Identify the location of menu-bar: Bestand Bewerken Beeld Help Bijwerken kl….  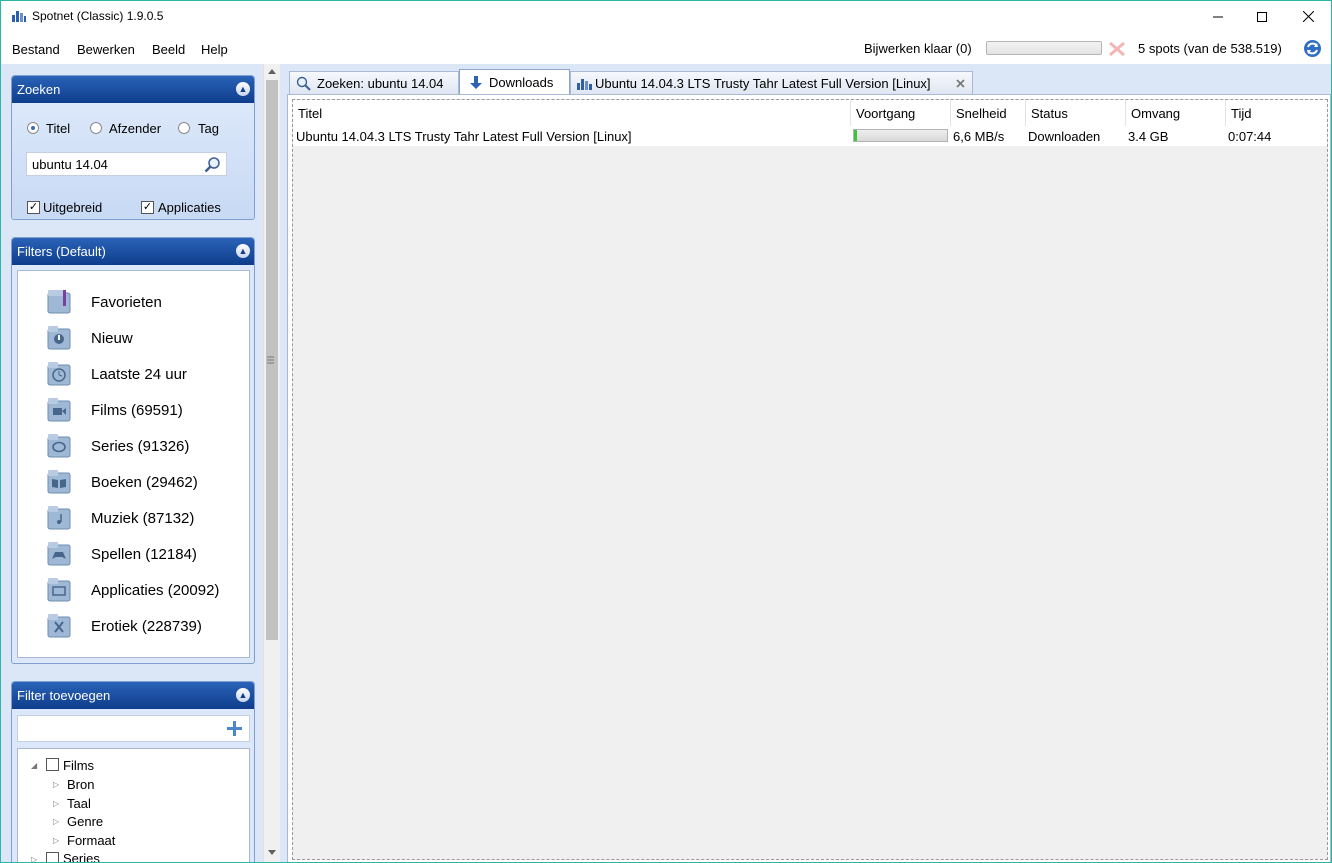
(666, 48).